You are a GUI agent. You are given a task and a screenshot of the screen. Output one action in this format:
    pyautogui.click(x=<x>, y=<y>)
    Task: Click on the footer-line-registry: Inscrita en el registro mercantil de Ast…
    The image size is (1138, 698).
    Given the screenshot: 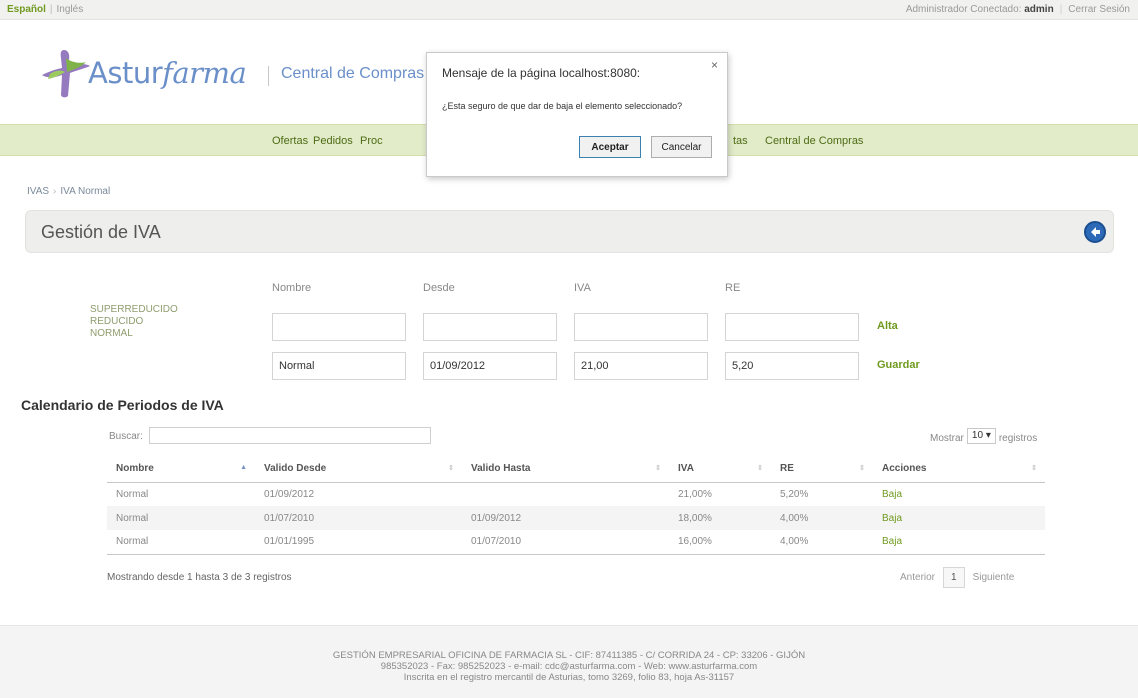 What is the action you would take?
    pyautogui.click(x=569, y=677)
    